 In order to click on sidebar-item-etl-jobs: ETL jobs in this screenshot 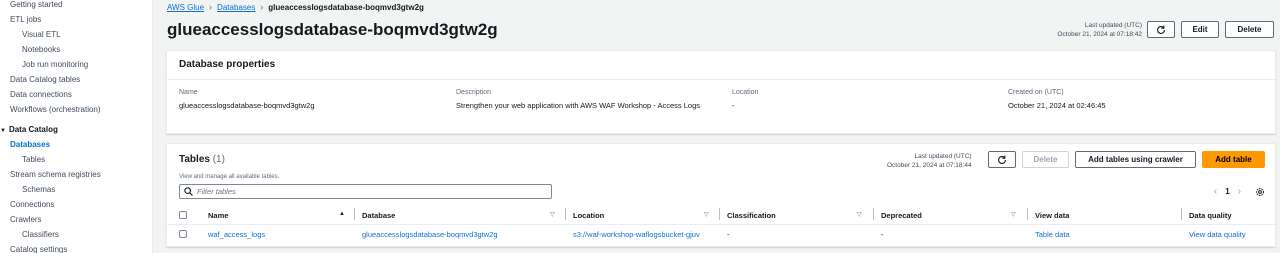, I will do `click(25, 20)`.